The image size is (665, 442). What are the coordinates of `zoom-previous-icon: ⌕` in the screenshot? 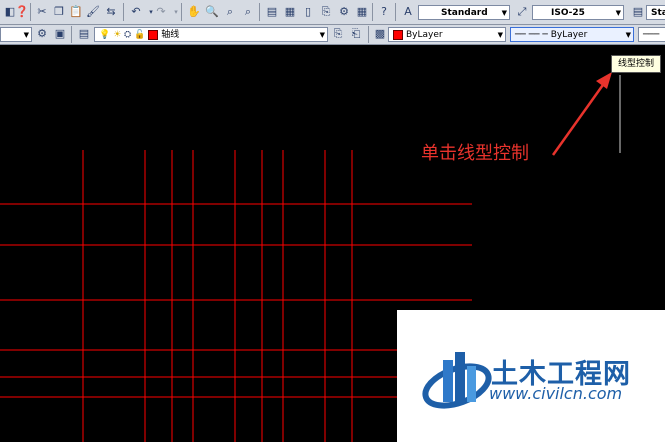 It's located at (248, 12).